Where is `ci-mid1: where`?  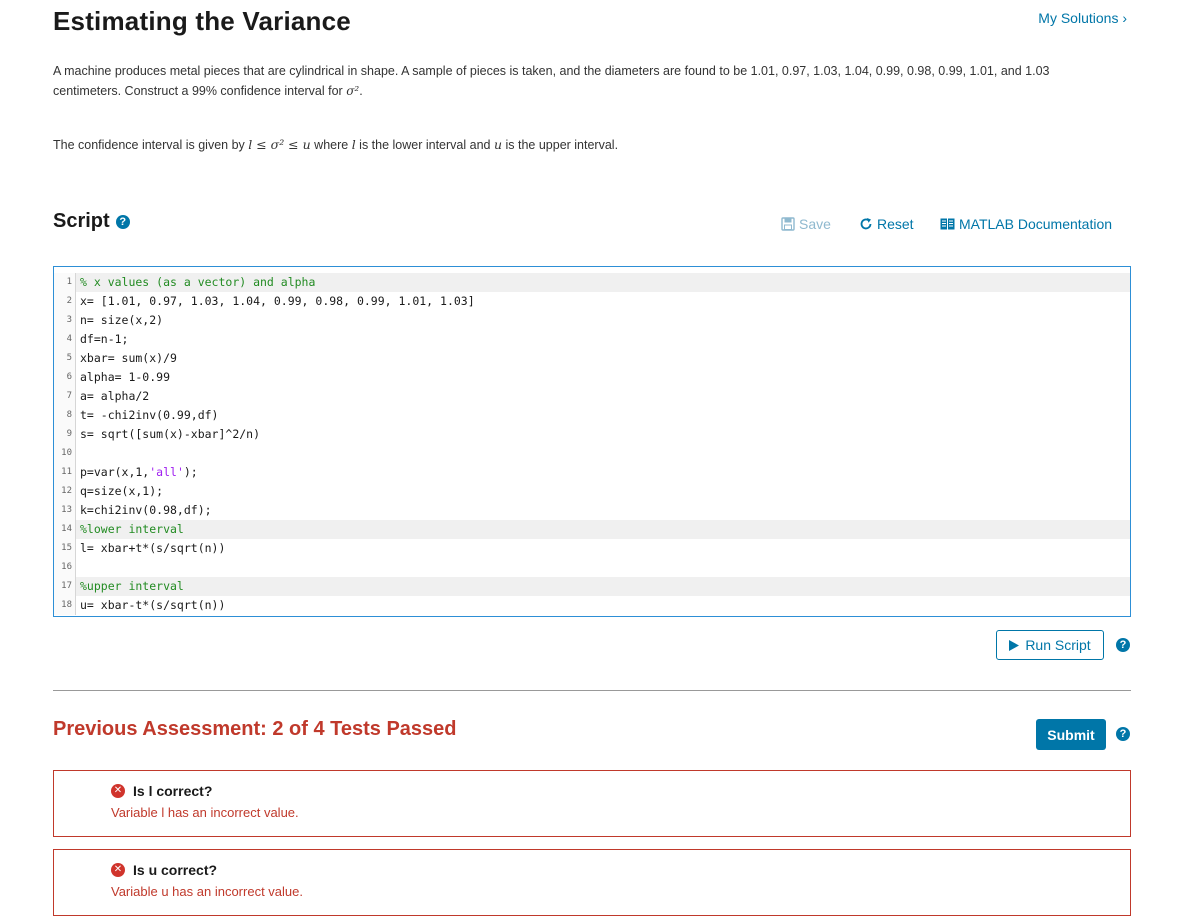 ci-mid1: where is located at coordinates (331, 145).